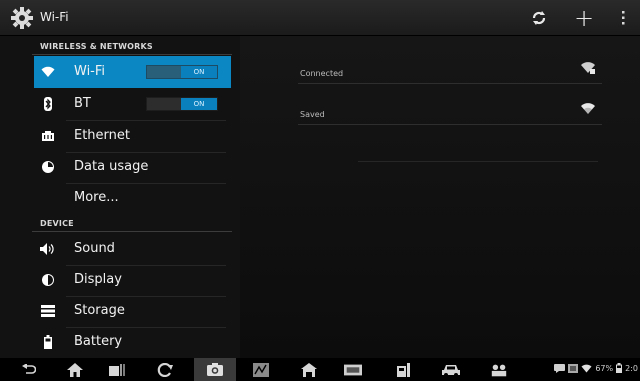 This screenshot has height=381, width=640. What do you see at coordinates (631, 368) in the screenshot?
I see `clock: 2:0` at bounding box center [631, 368].